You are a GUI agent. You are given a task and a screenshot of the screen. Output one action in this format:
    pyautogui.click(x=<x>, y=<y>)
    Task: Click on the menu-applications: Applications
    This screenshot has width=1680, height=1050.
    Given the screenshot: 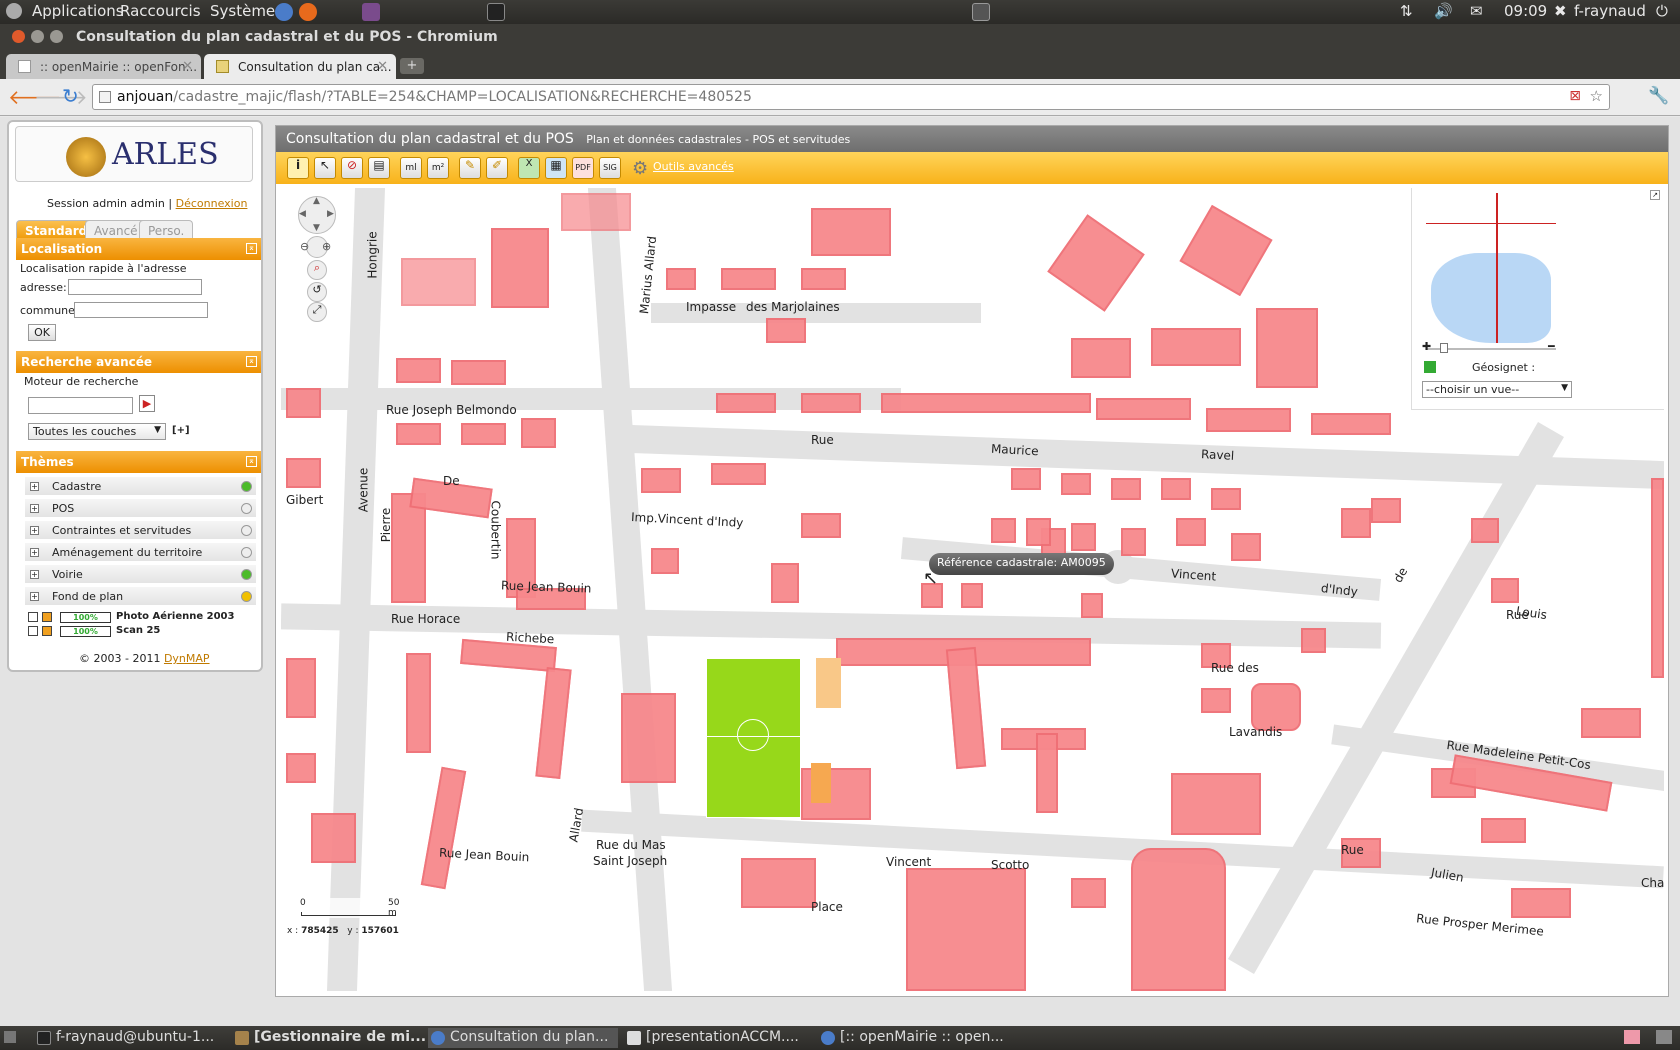 What is the action you would take?
    pyautogui.click(x=78, y=11)
    